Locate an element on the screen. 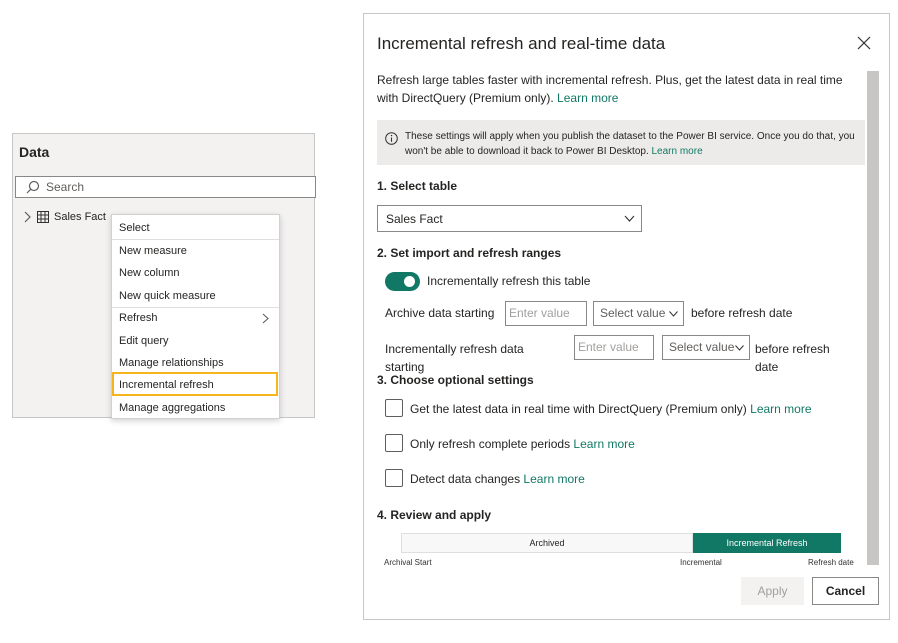  timeline-archival-start: Archival Start is located at coordinates (408, 562).